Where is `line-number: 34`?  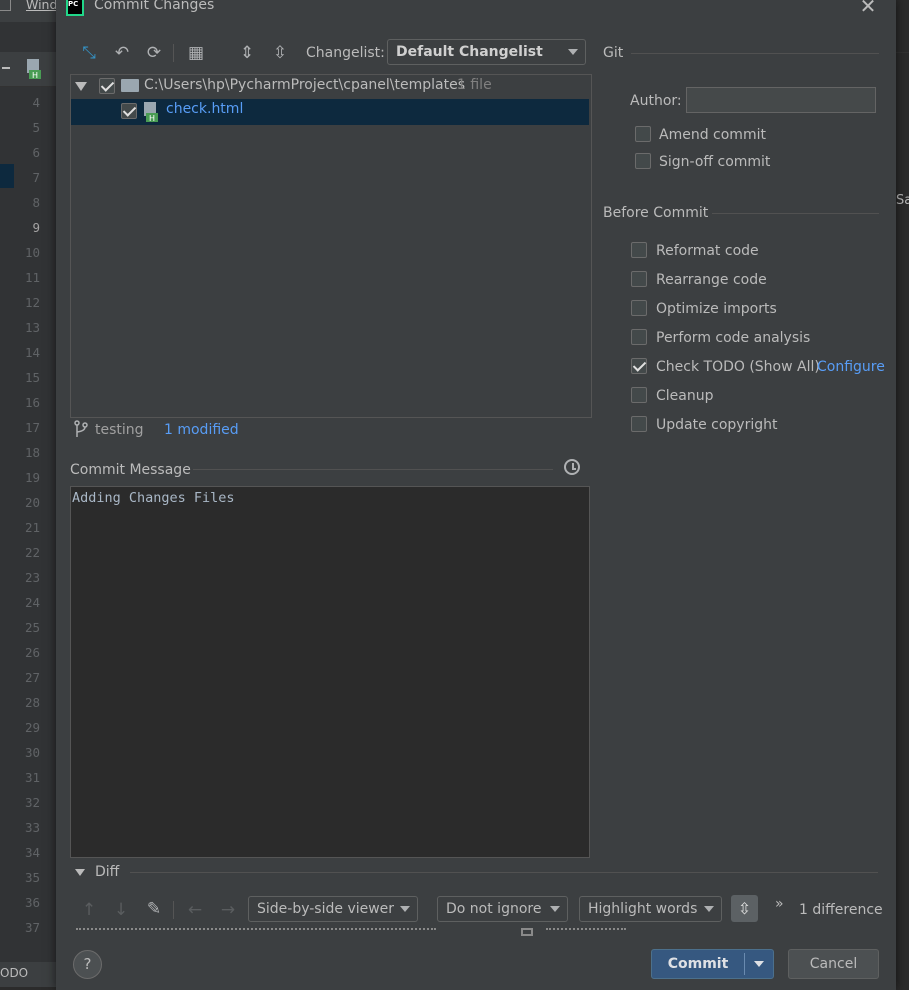
line-number: 34 is located at coordinates (32, 852).